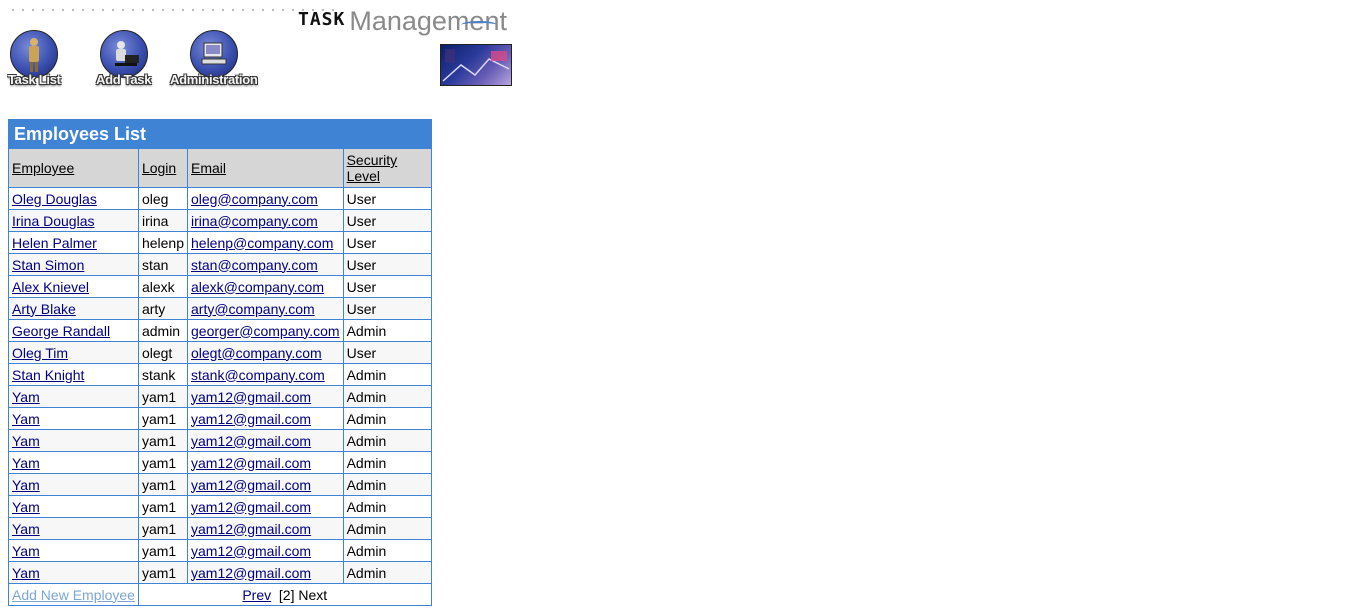  Describe the element at coordinates (478, 25) in the screenshot. I see `logo-swoosh` at that location.